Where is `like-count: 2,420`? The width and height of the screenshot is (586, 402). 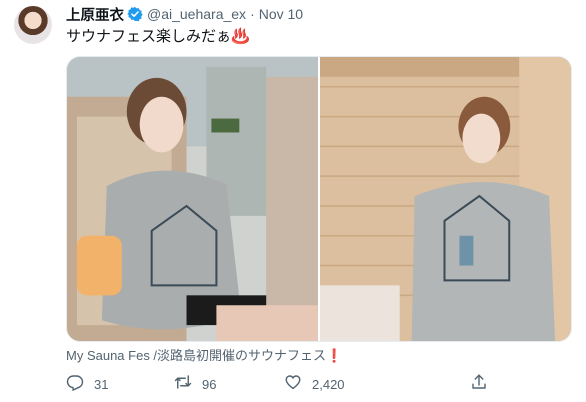
like-count: 2,420 is located at coordinates (328, 384).